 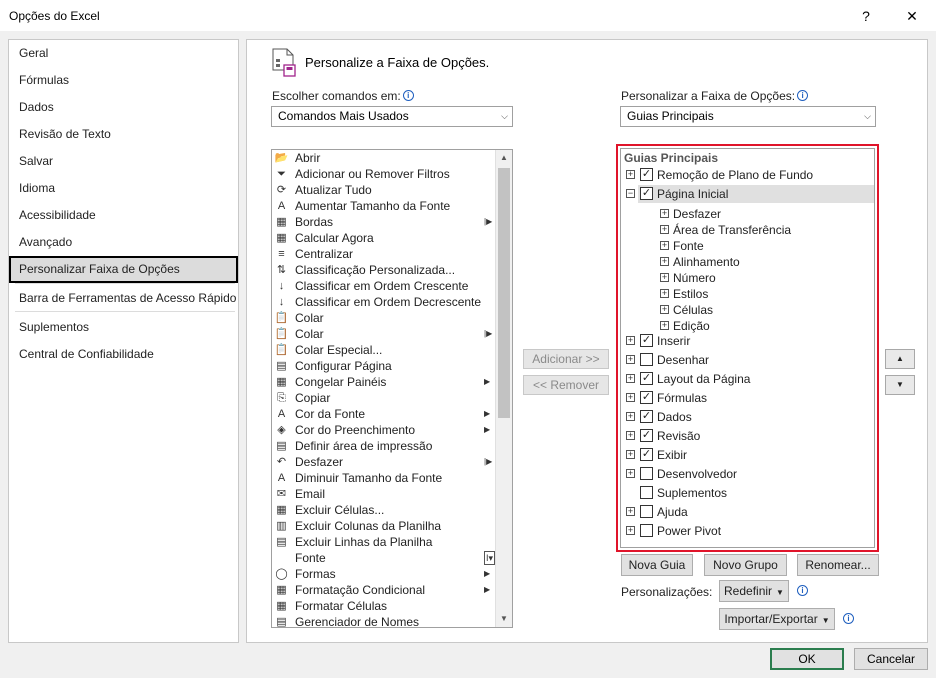 What do you see at coordinates (747, 379) in the screenshot?
I see `ribbon-tree-item: + ✓ Layout da Página` at bounding box center [747, 379].